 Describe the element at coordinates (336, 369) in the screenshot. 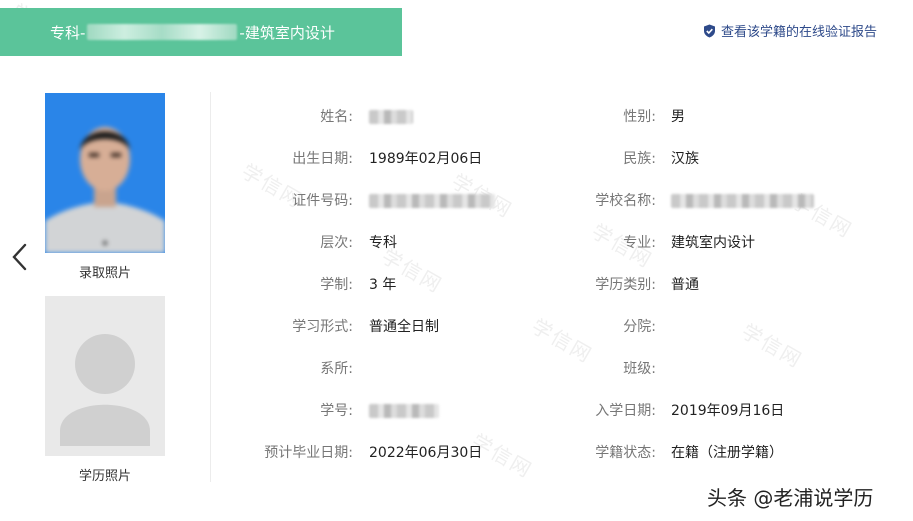

I see `field-label: 系所:` at that location.